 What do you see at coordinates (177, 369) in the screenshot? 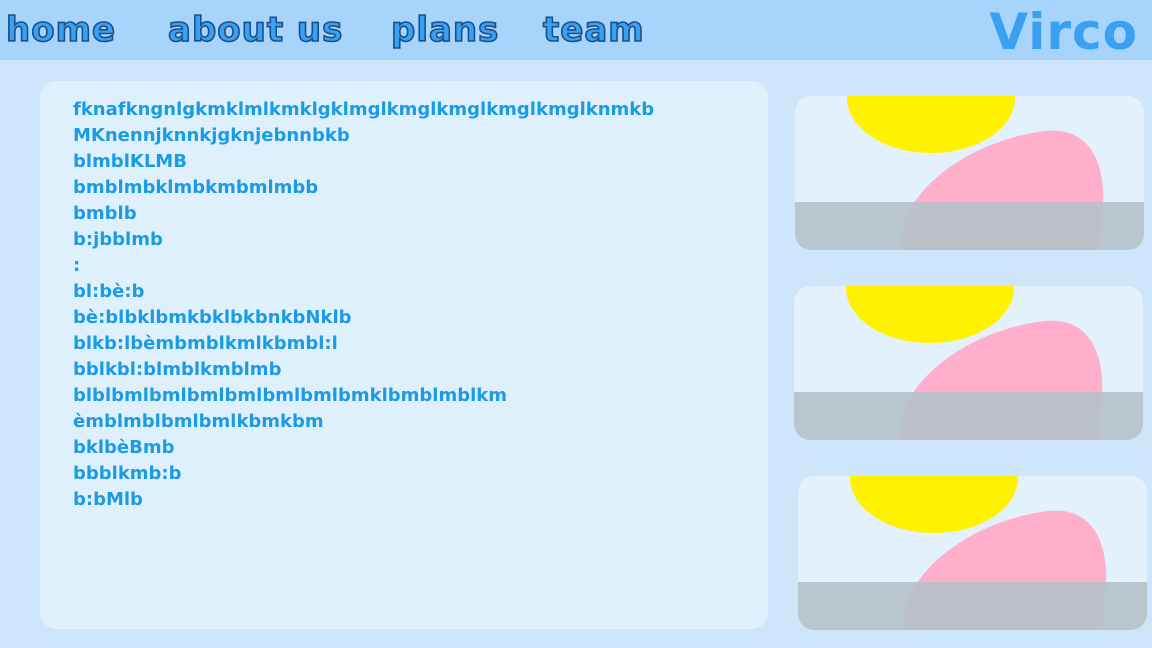
I see `text-line: bblkbl:blmblkmblmb` at bounding box center [177, 369].